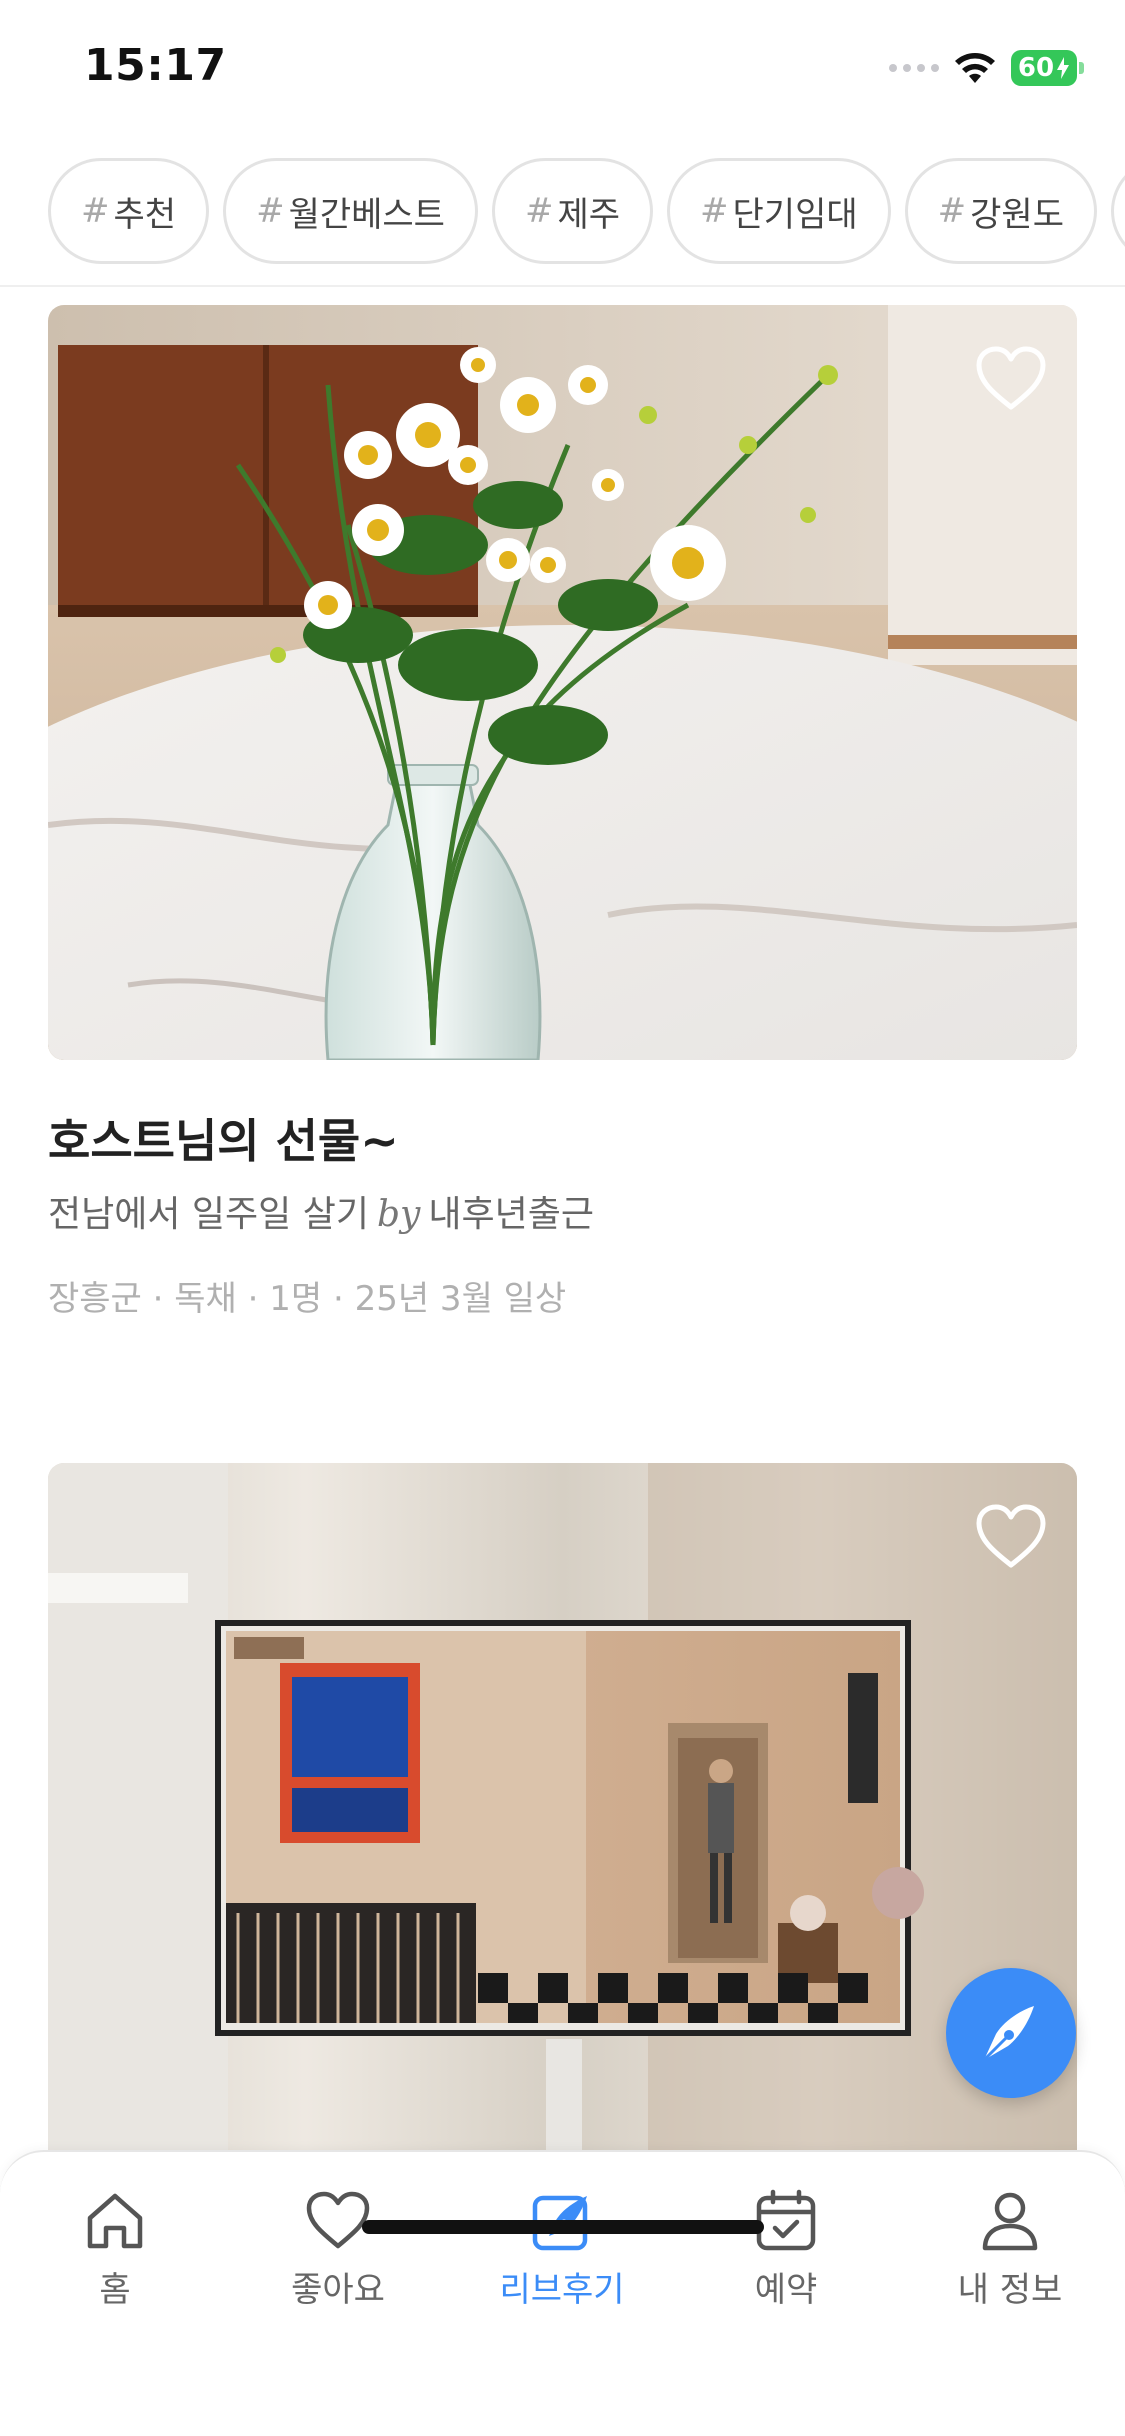  I want to click on status-indicators: 60, so click(986, 68).